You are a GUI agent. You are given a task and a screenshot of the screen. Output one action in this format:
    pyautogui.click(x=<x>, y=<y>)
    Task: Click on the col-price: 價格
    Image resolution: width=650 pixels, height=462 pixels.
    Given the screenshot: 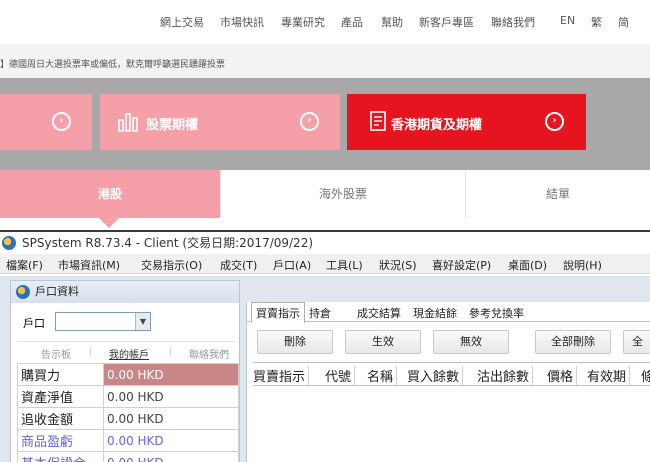 What is the action you would take?
    pyautogui.click(x=562, y=375)
    